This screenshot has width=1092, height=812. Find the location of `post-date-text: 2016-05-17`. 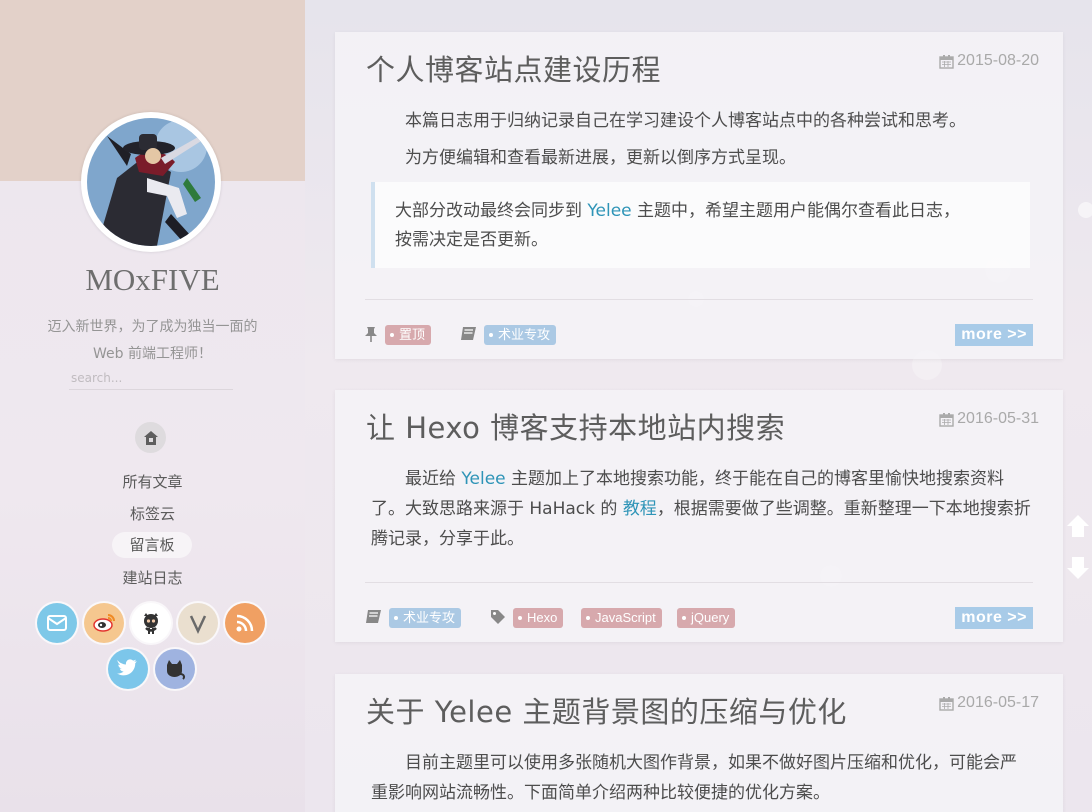

post-date-text: 2016-05-17 is located at coordinates (998, 702).